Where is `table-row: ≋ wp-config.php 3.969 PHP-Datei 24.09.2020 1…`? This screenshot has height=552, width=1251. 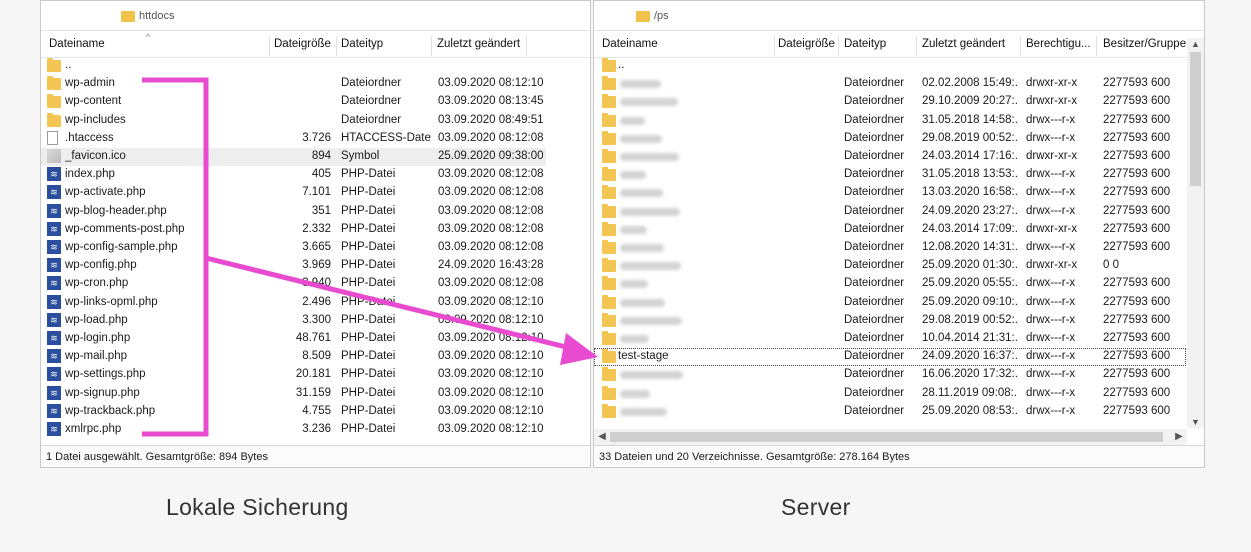 table-row: ≋ wp-config.php 3.969 PHP-Datei 24.09.2020 1… is located at coordinates (293, 266).